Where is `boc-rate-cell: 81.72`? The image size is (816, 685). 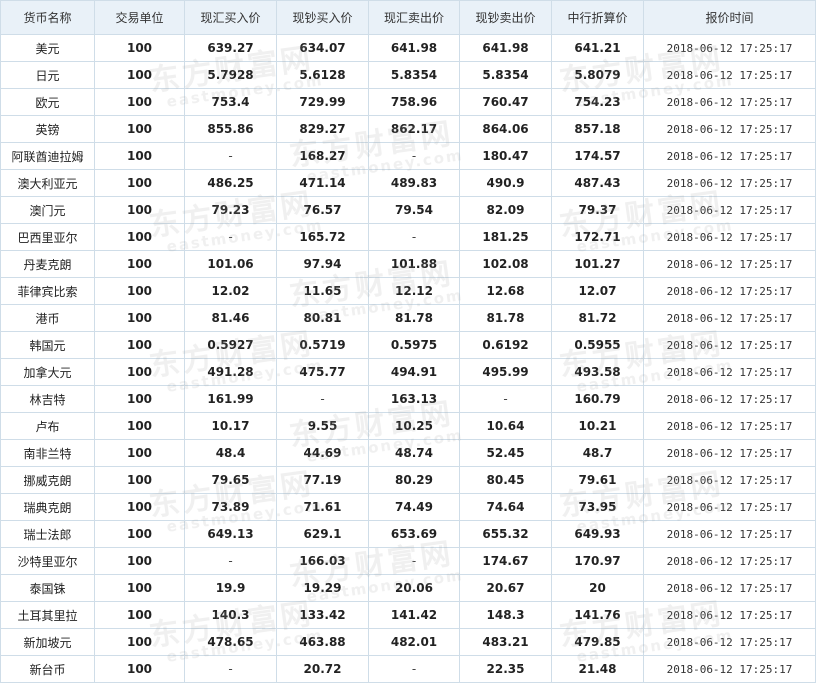
boc-rate-cell: 81.72 is located at coordinates (597, 318).